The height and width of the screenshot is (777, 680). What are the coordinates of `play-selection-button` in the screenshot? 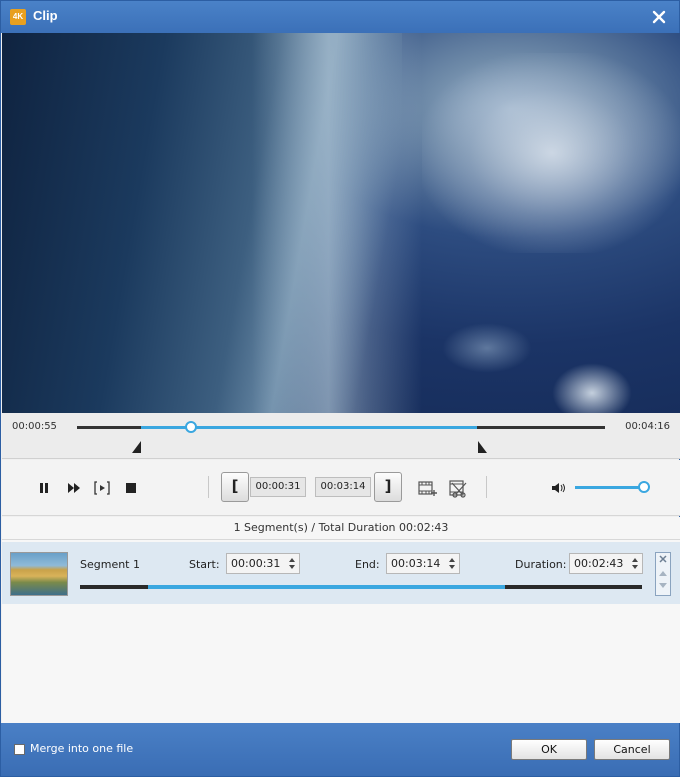 It's located at (102, 488).